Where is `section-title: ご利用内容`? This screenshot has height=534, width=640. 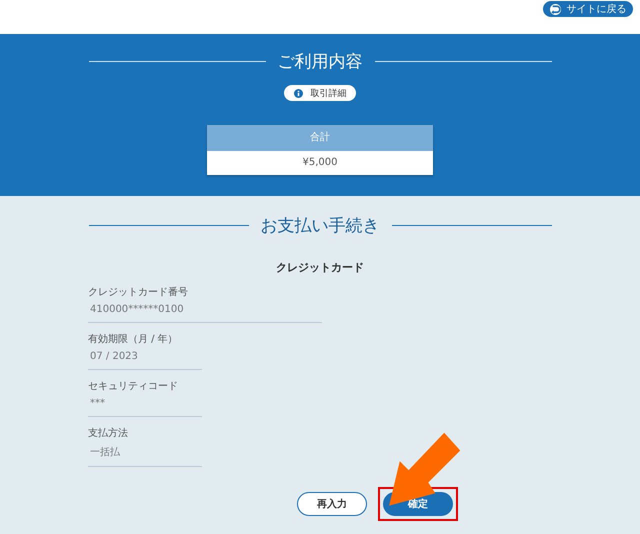
section-title: ご利用内容 is located at coordinates (320, 62).